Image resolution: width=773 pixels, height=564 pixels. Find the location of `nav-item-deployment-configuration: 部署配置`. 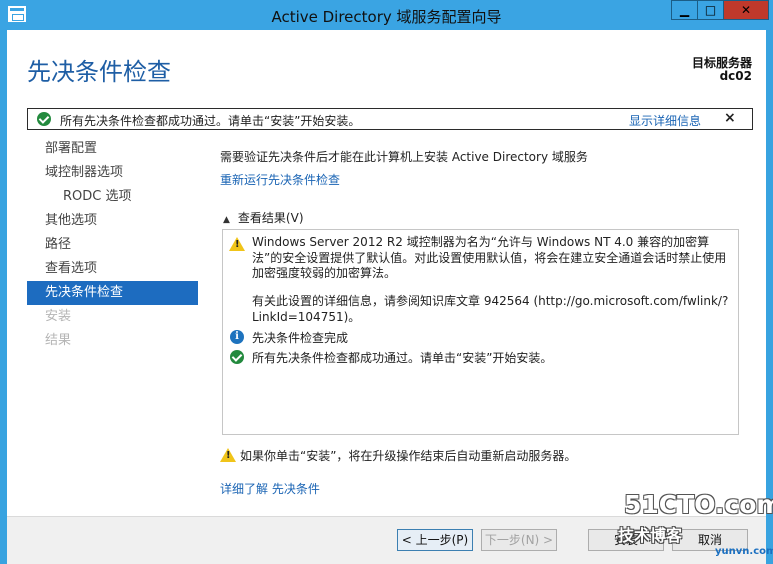

nav-item-deployment-configuration: 部署配置 is located at coordinates (112, 149).